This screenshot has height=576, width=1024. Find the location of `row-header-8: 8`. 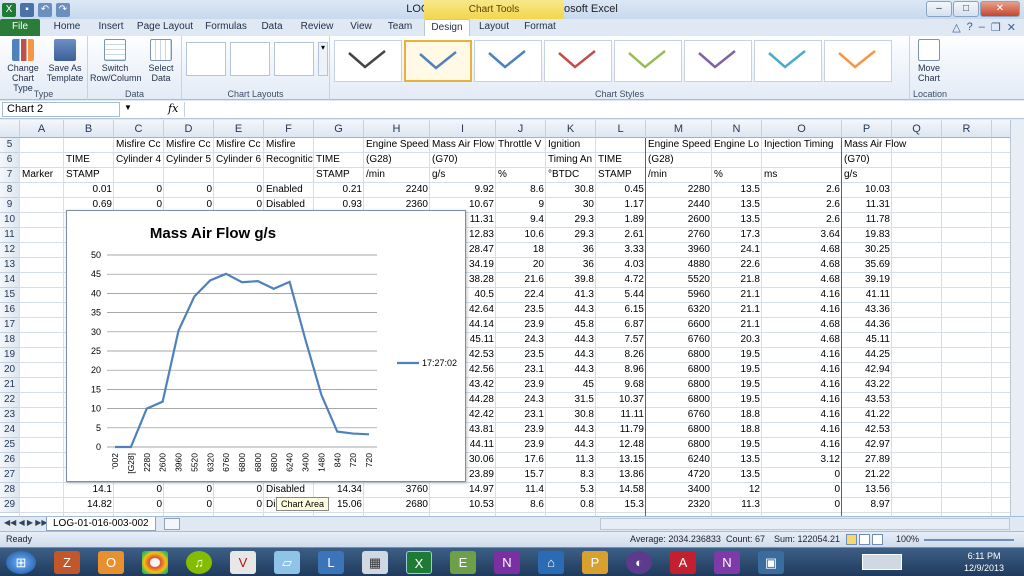

row-header-8: 8 is located at coordinates (10, 190).